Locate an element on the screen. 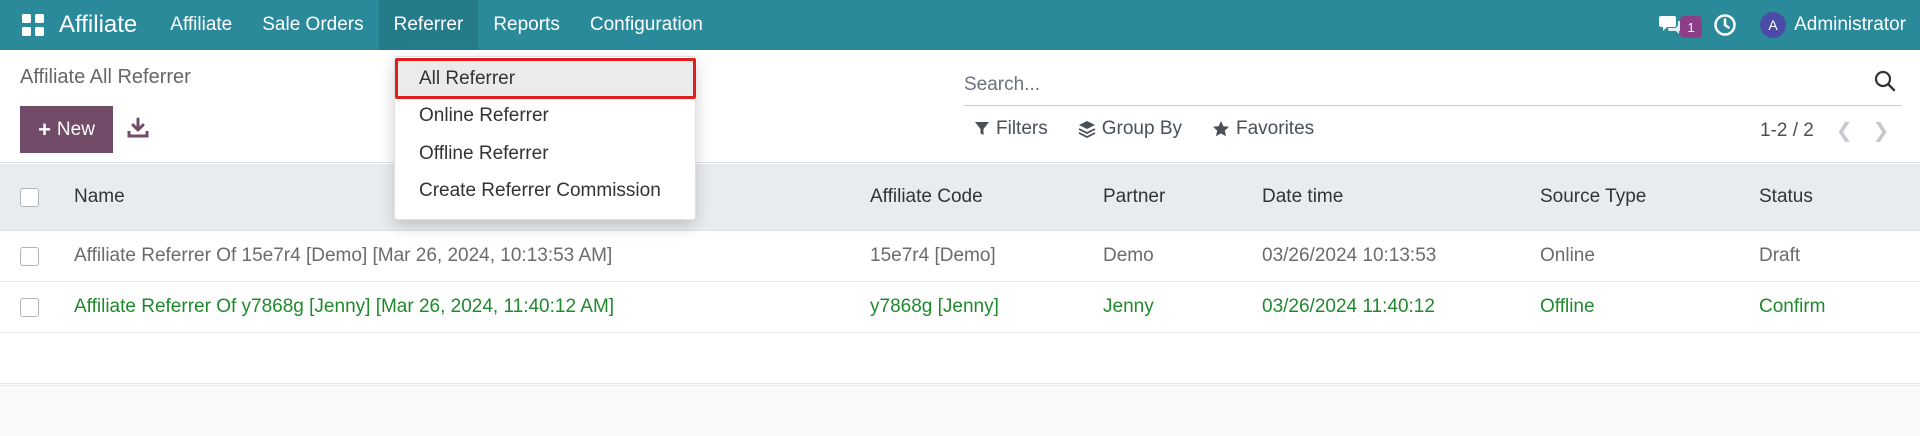  search-options: Filters Group By Favorites is located at coordinates (1144, 129).